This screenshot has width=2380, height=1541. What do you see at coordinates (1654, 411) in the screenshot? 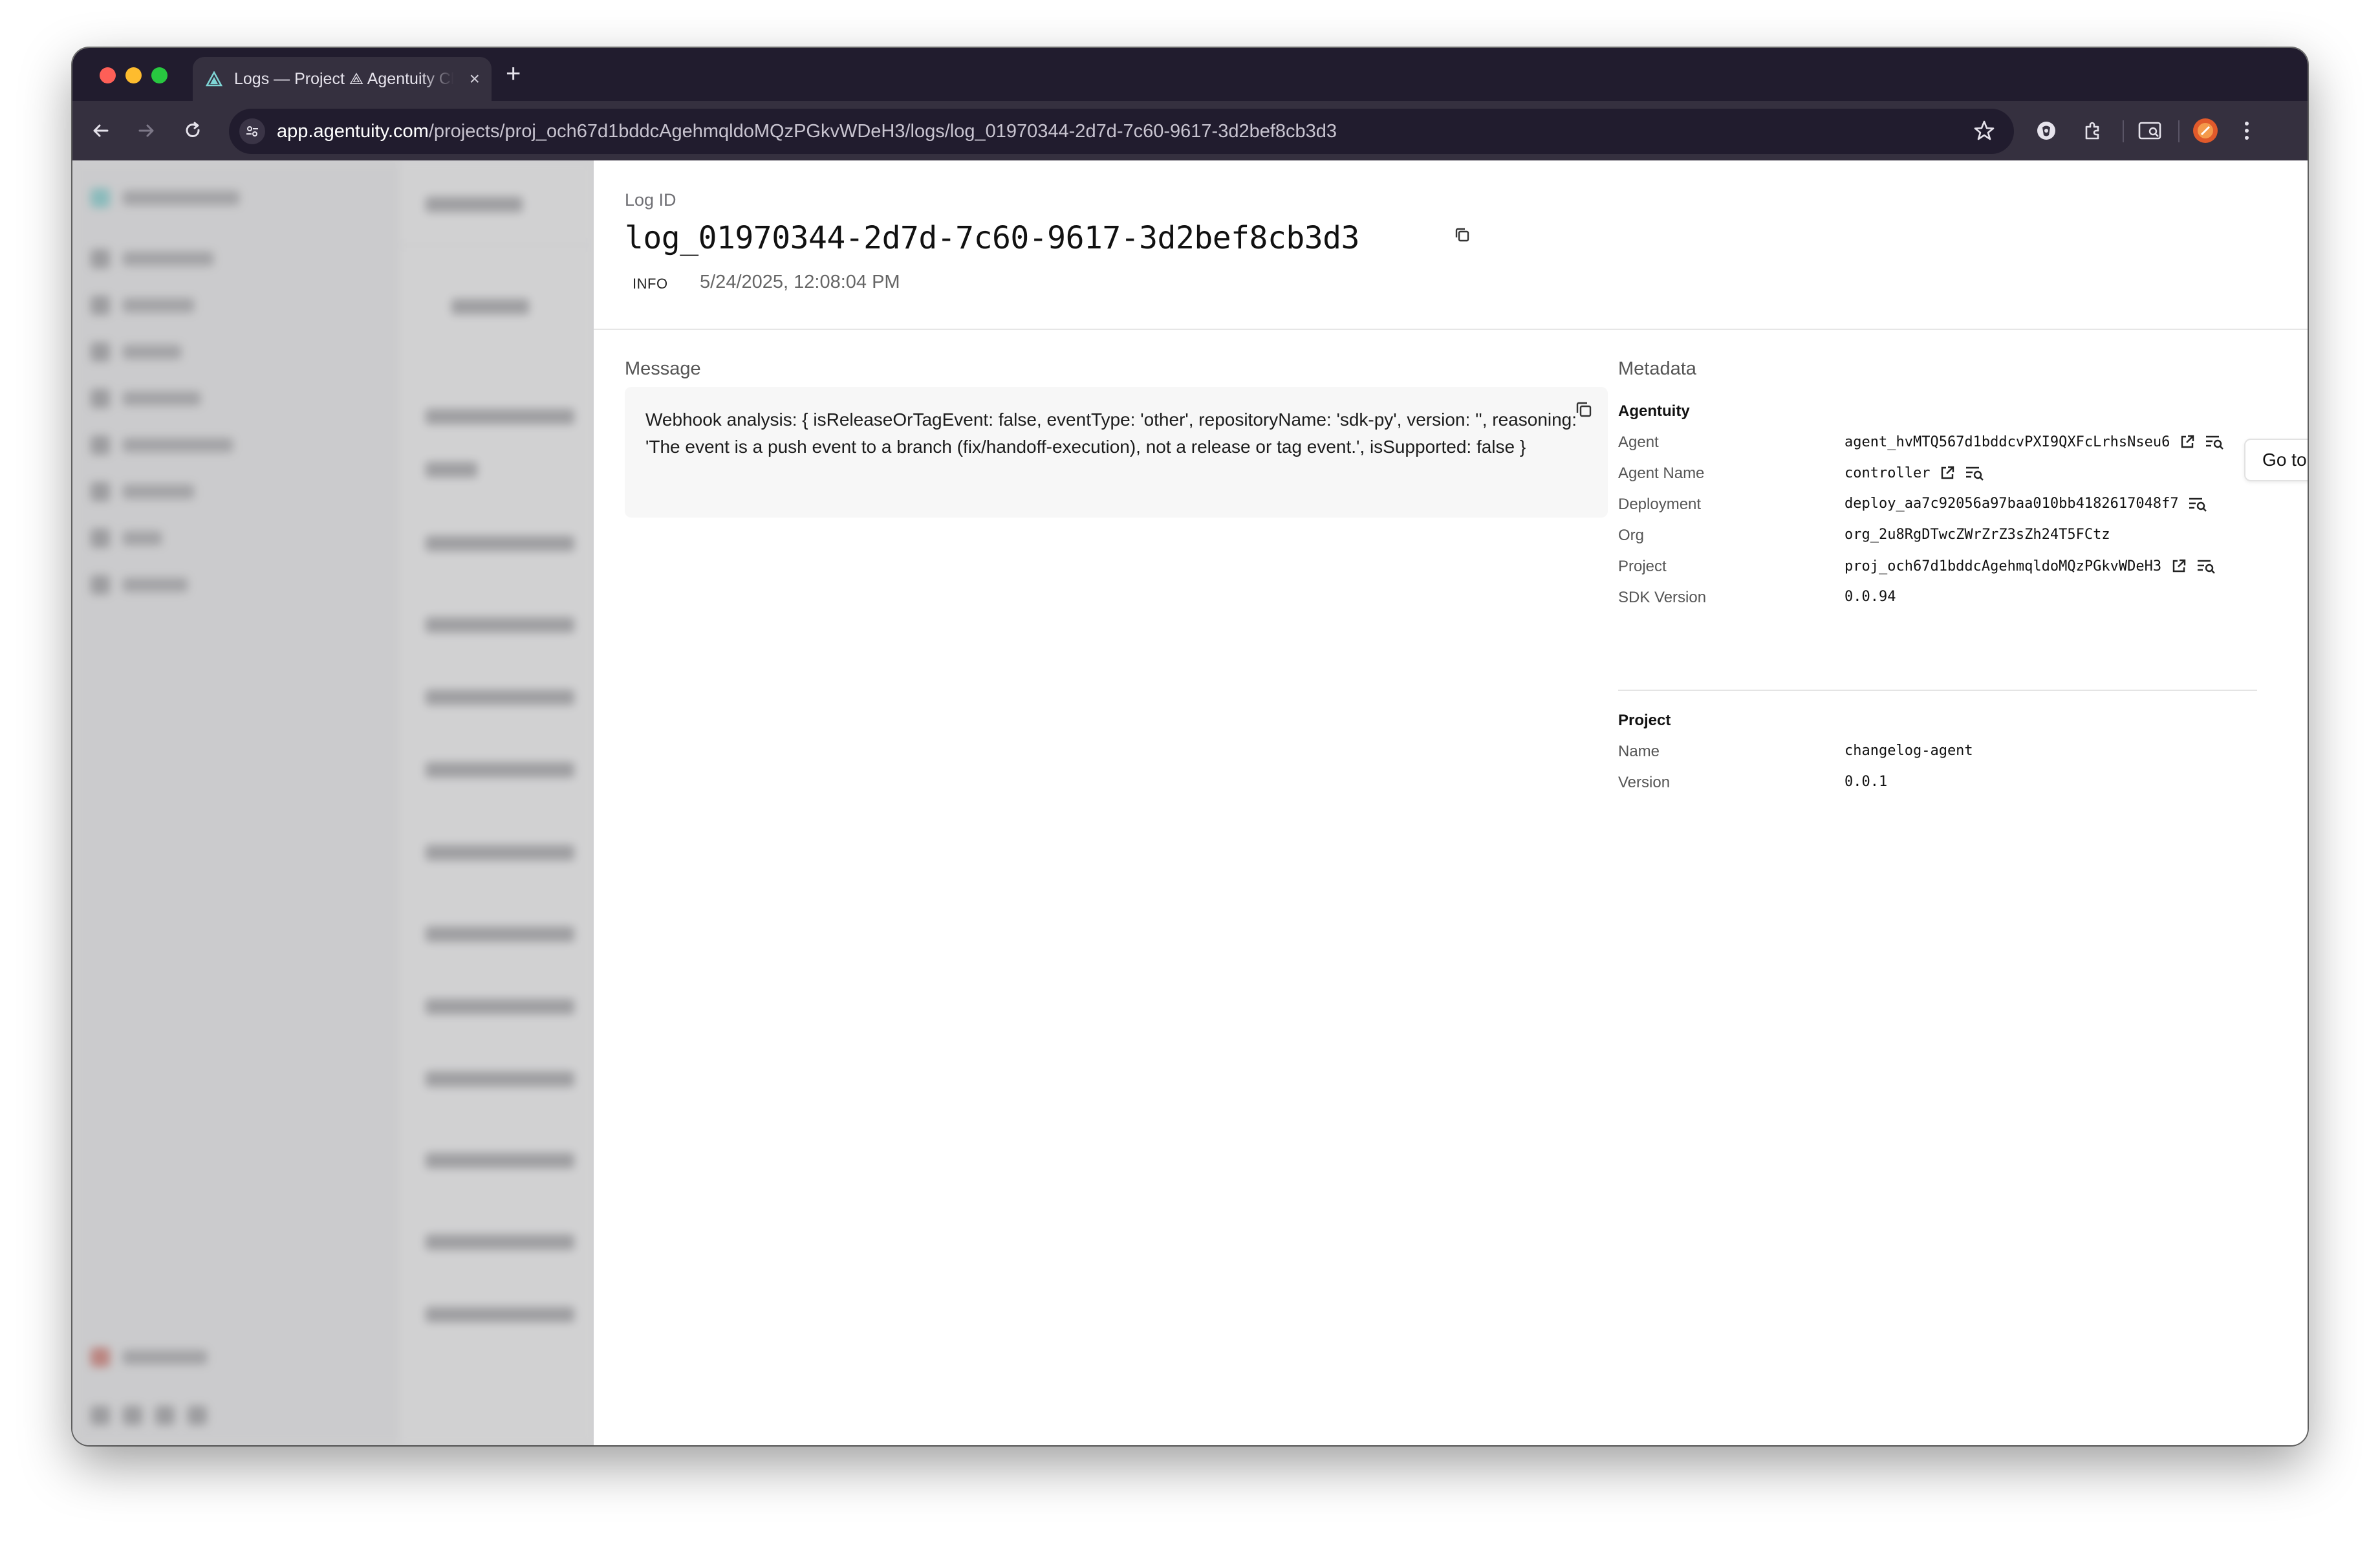
I see `agentuity-group-heading: Agentuity` at bounding box center [1654, 411].